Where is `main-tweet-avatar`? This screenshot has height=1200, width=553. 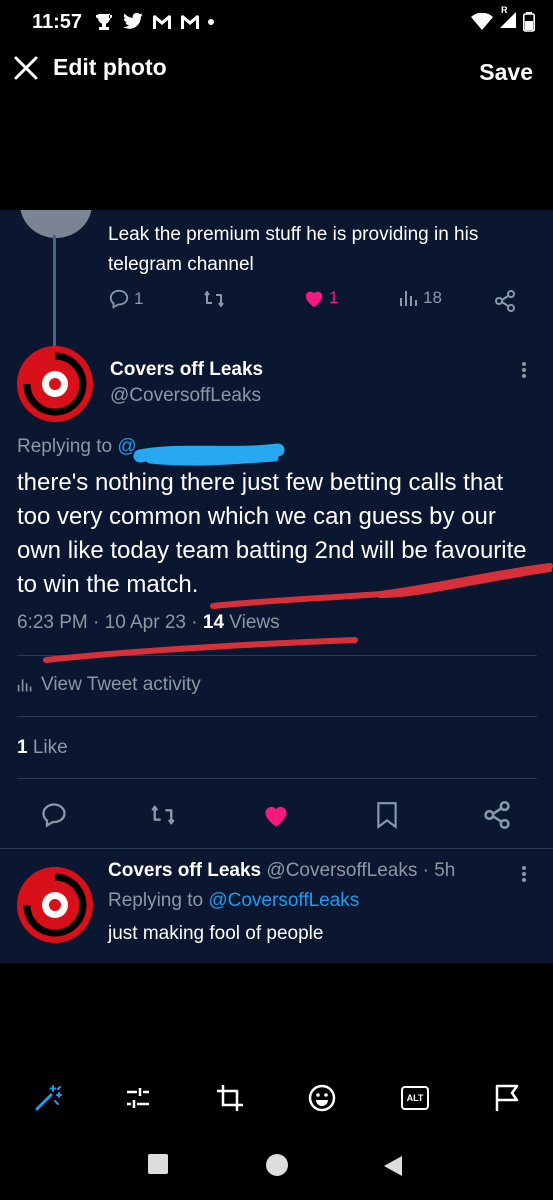
main-tweet-avatar is located at coordinates (55, 384).